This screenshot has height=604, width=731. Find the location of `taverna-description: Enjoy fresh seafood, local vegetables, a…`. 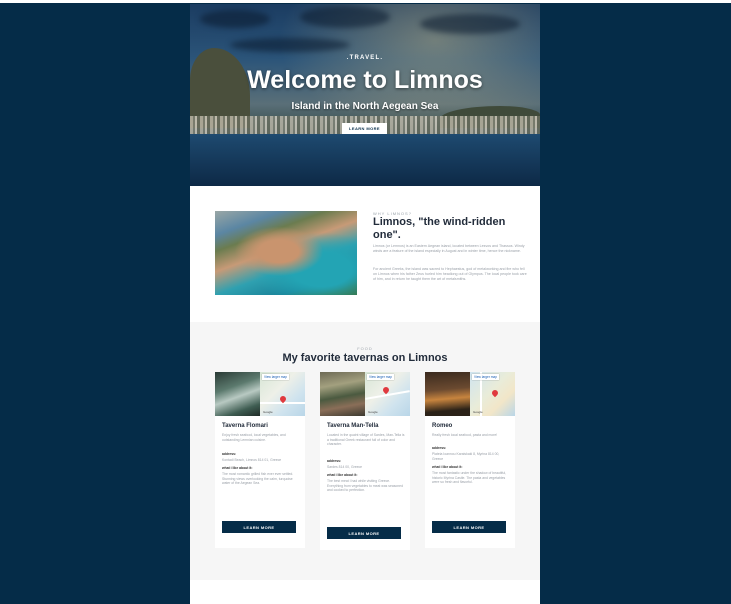

taverna-description: Enjoy fresh seafood, local vegetables, a… is located at coordinates (254, 437).